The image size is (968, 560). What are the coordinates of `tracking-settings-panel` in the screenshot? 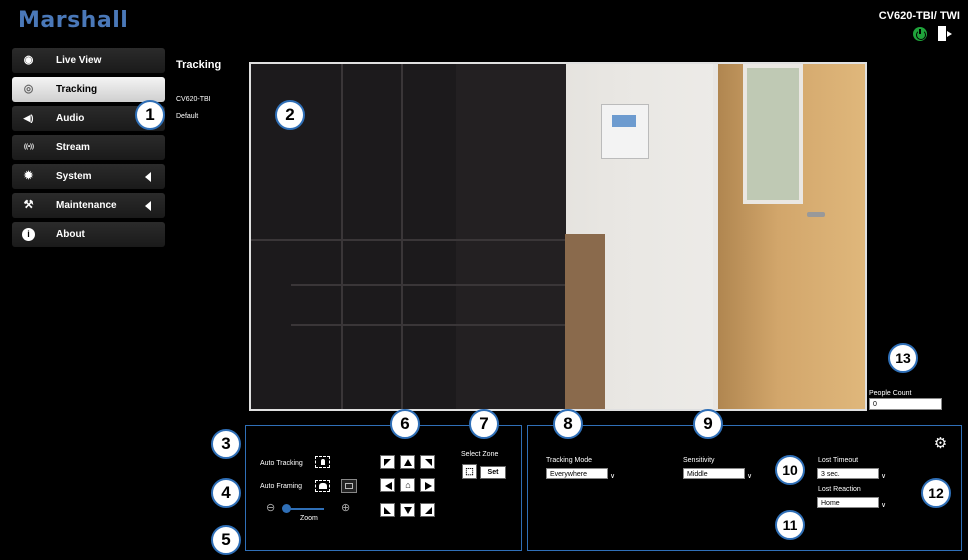 It's located at (744, 488).